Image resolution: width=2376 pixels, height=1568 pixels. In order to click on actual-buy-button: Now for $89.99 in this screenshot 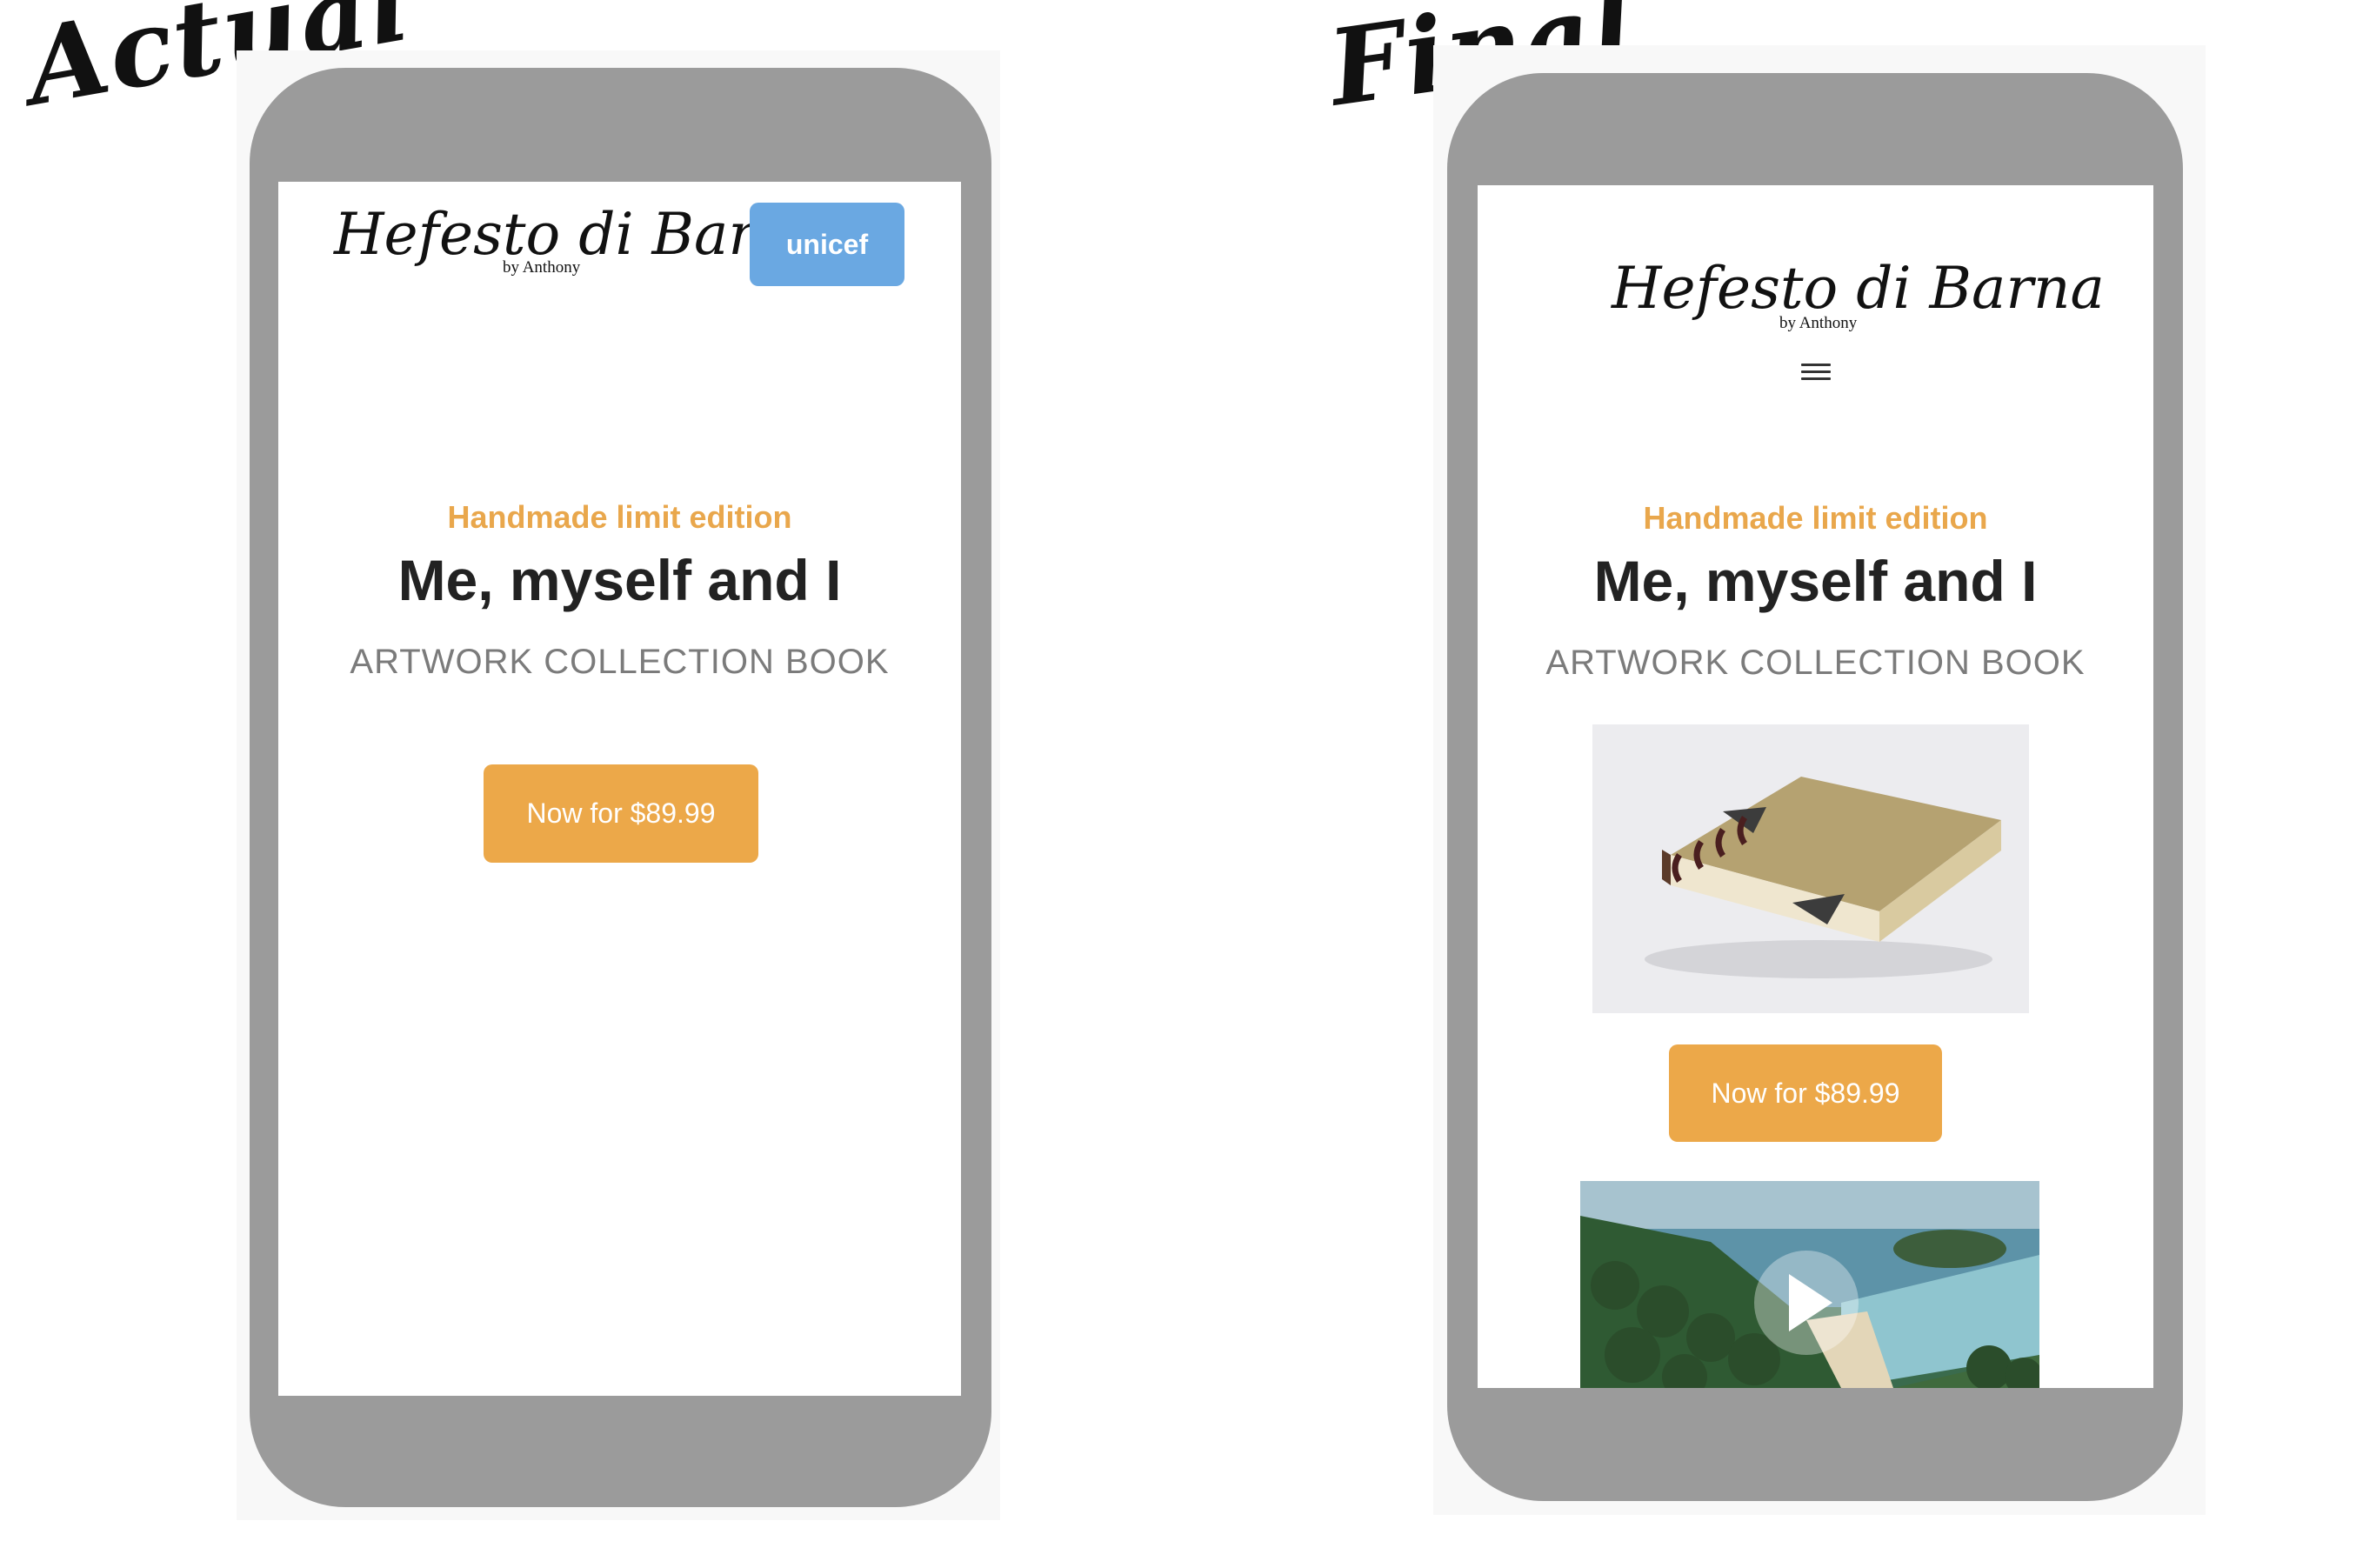, I will do `click(621, 813)`.